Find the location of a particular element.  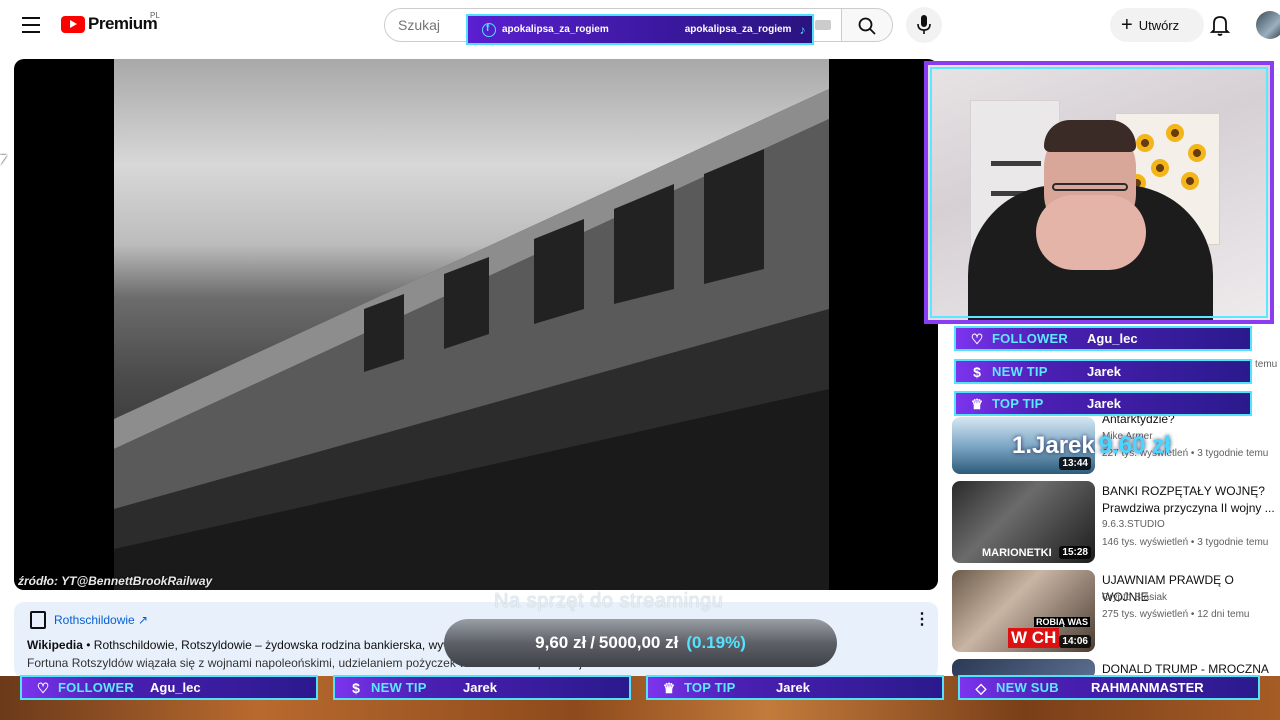

search-button is located at coordinates (867, 25).